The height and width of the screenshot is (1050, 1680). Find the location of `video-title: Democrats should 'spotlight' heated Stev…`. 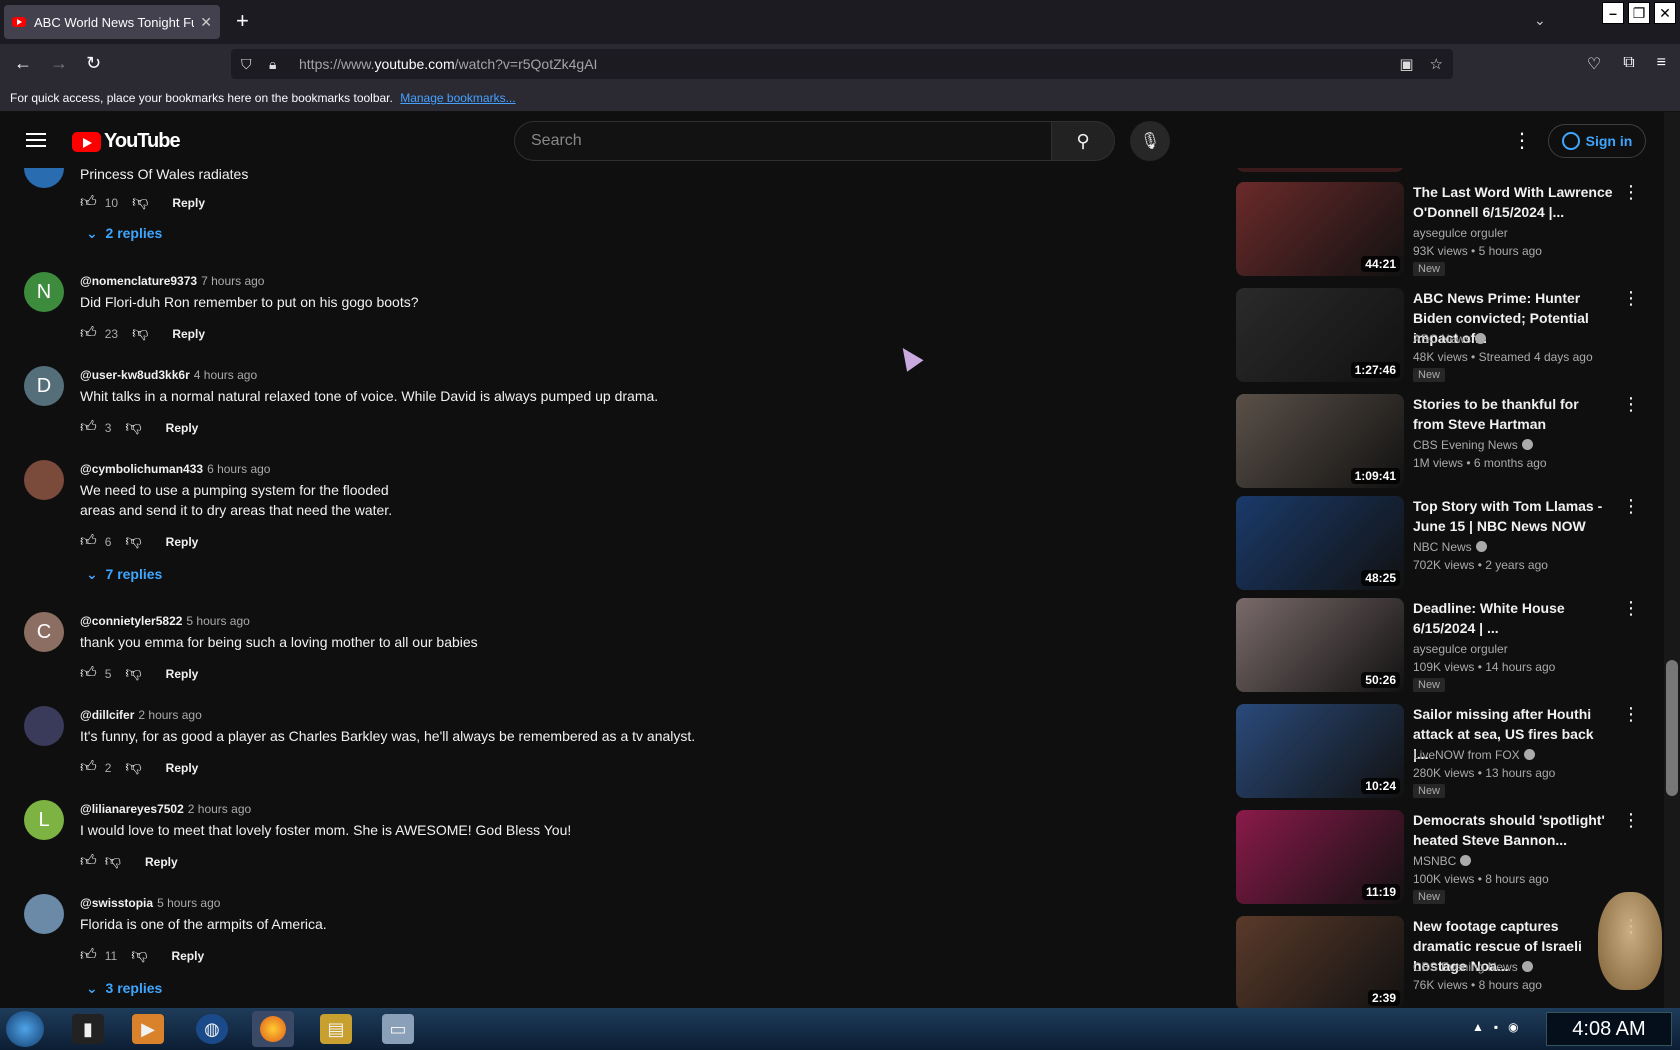

video-title: Democrats should 'spotlight' heated Stev… is located at coordinates (1513, 830).